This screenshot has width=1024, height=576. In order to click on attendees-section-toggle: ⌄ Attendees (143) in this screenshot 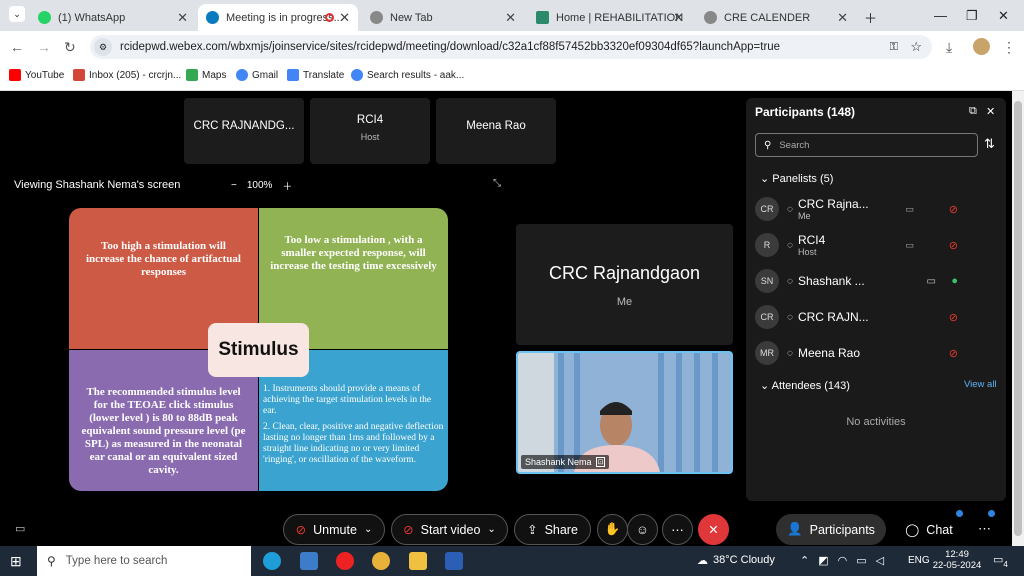, I will do `click(805, 385)`.